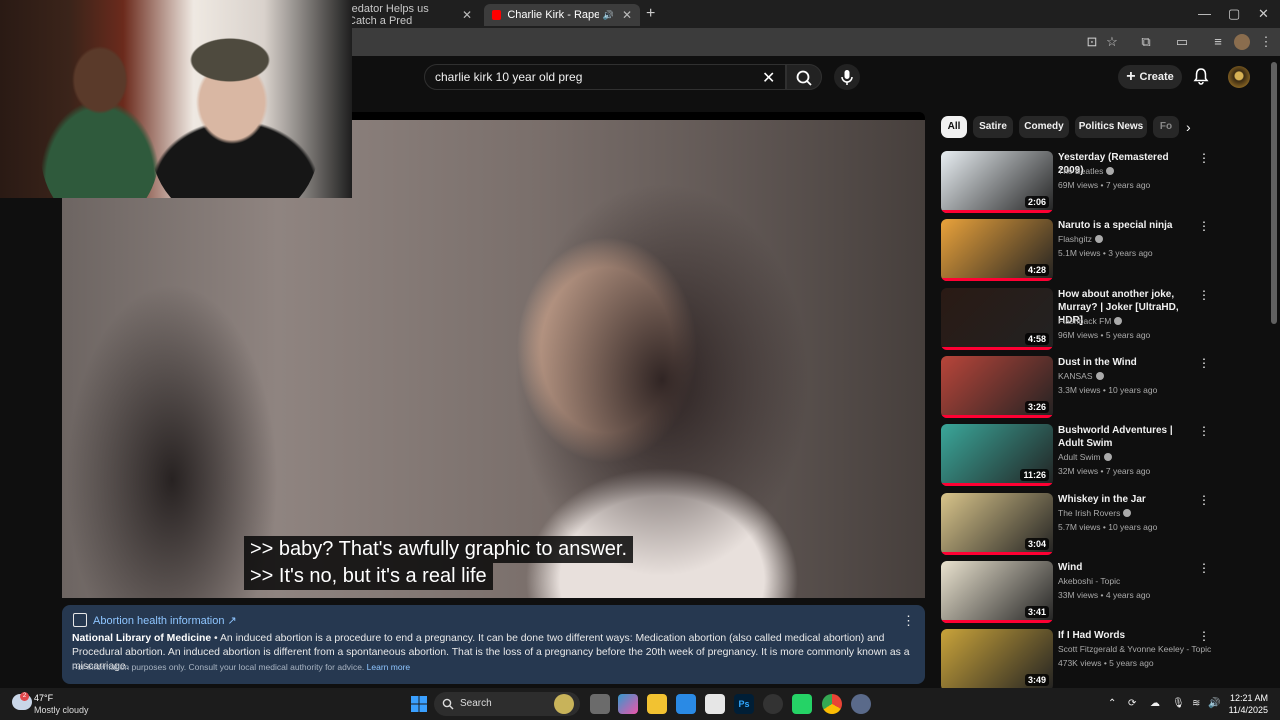 This screenshot has height=720, width=1280. I want to click on chevron-right-icon: ›, so click(1188, 127).